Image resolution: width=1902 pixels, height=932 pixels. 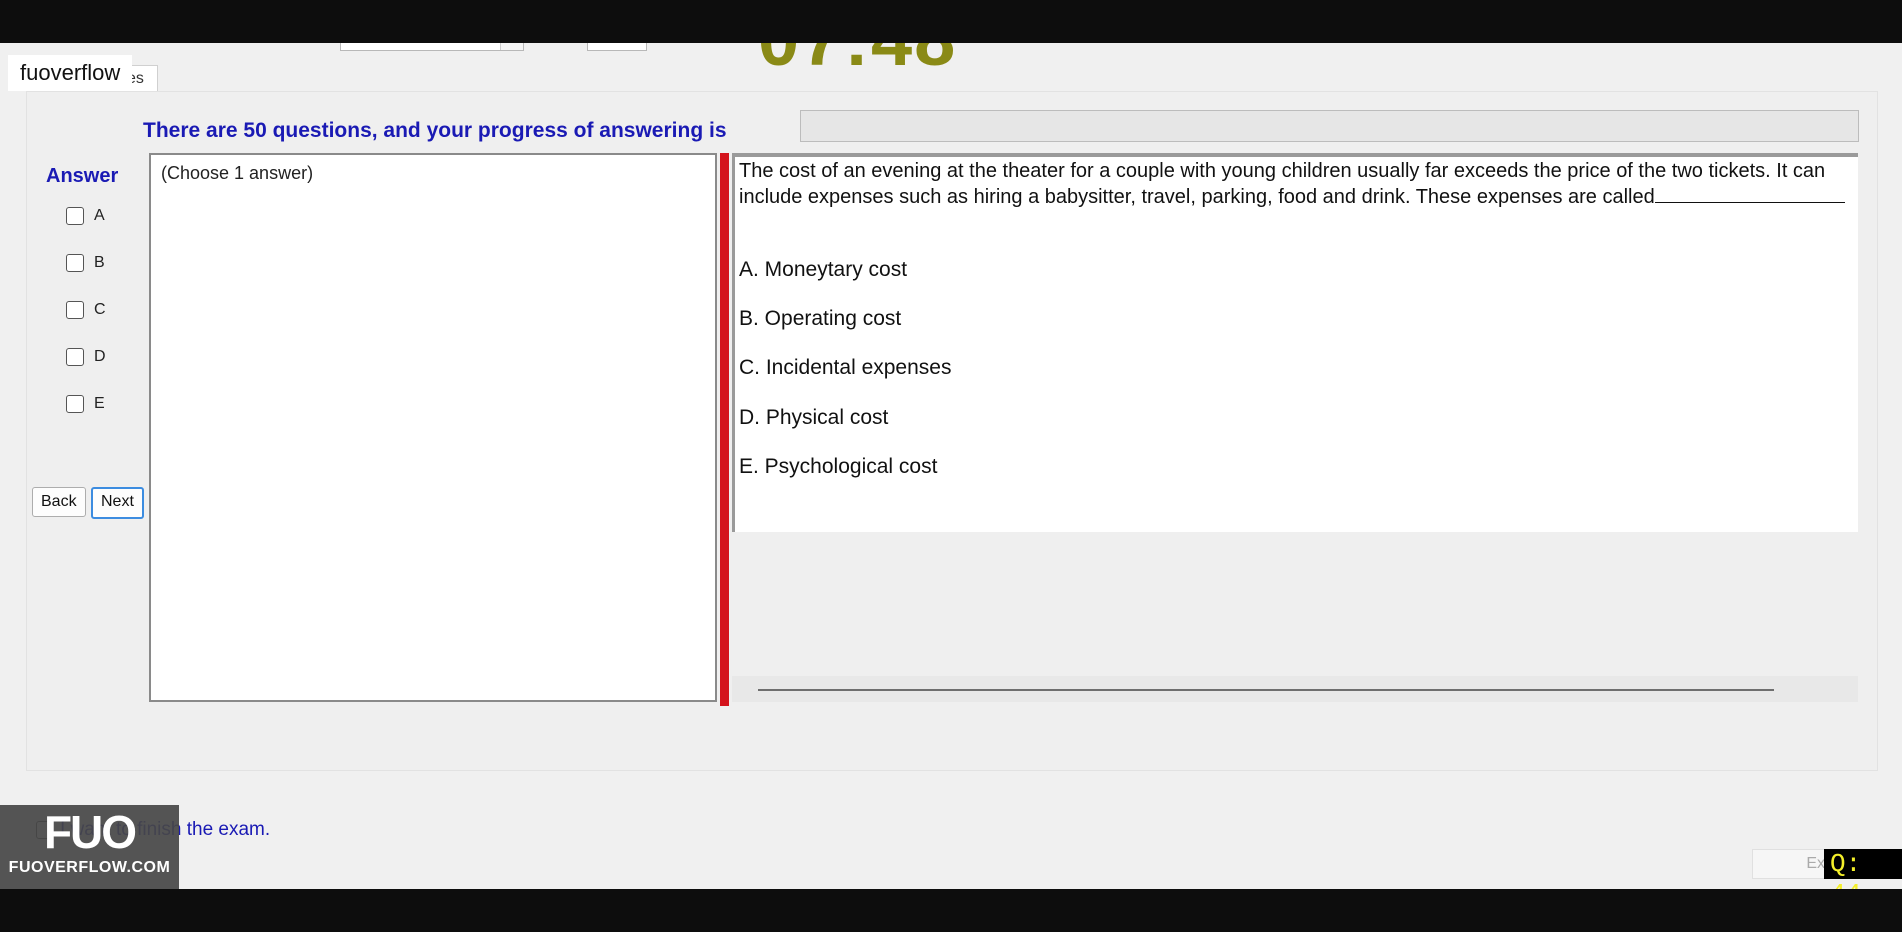 I want to click on question-option-d: D. Physical cost, so click(x=814, y=417).